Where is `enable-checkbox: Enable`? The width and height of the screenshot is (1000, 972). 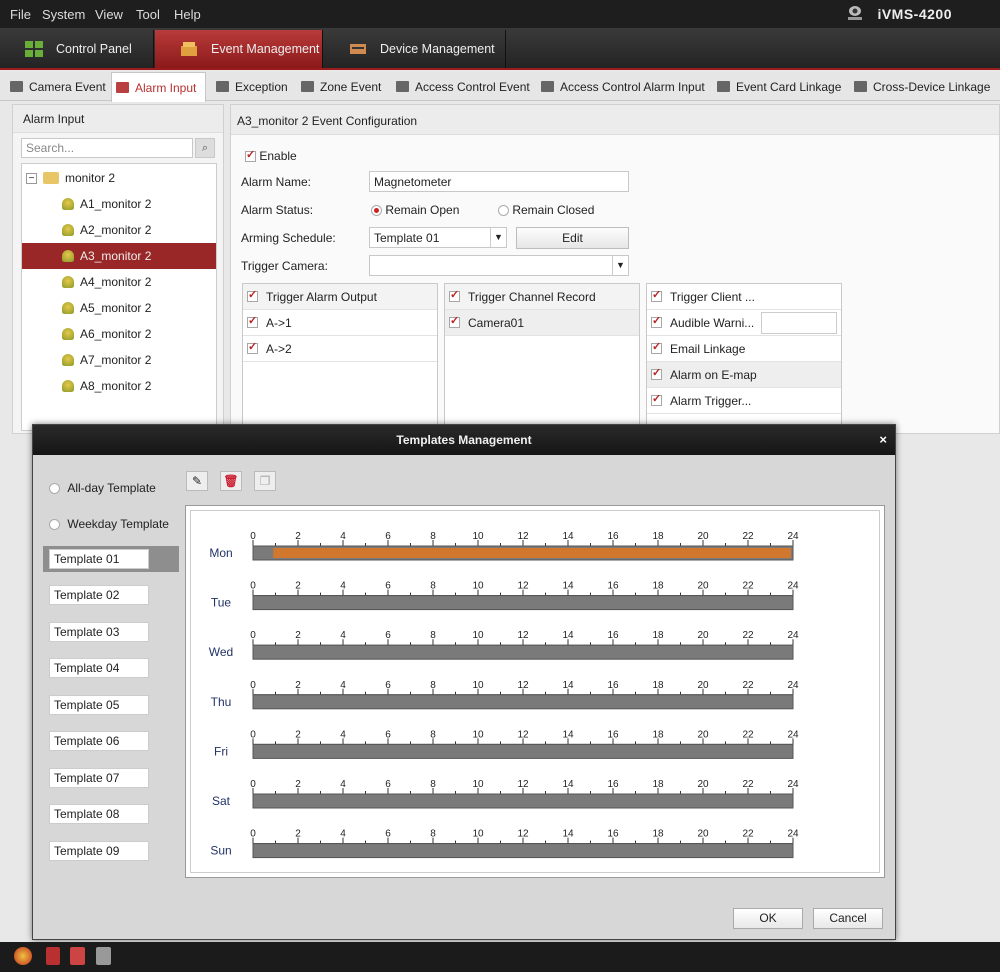 enable-checkbox: Enable is located at coordinates (271, 155).